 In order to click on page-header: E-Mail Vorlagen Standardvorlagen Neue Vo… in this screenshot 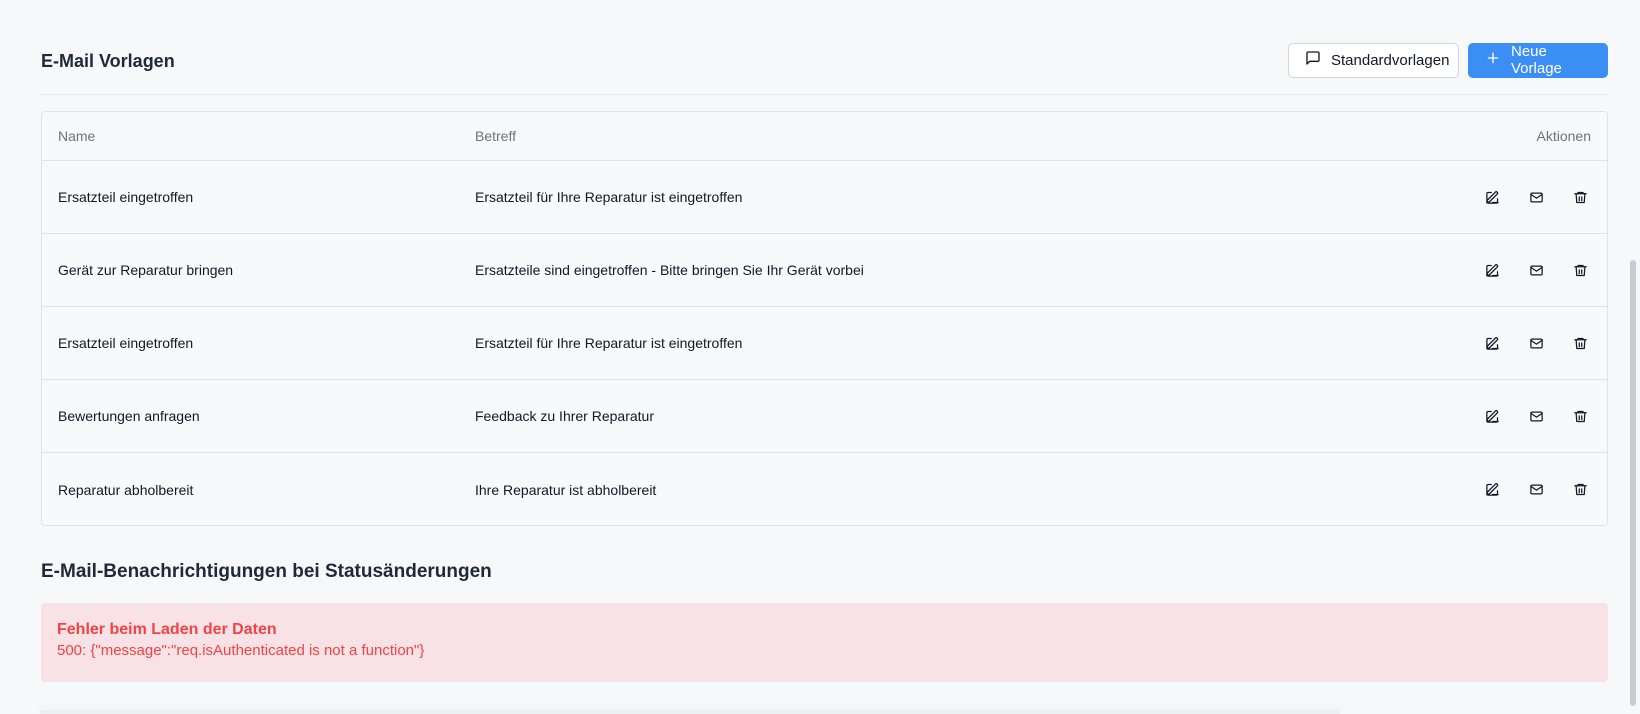, I will do `click(824, 60)`.